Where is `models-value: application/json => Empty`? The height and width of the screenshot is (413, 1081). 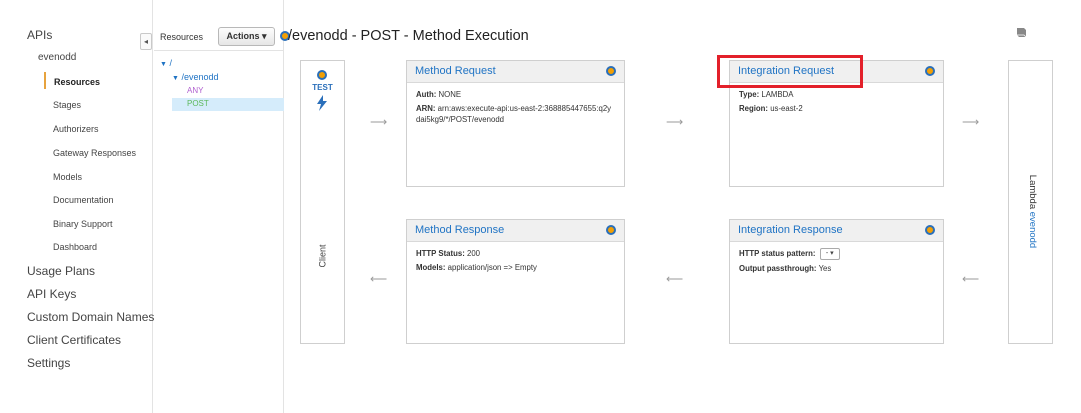
models-value: application/json => Empty is located at coordinates (492, 267).